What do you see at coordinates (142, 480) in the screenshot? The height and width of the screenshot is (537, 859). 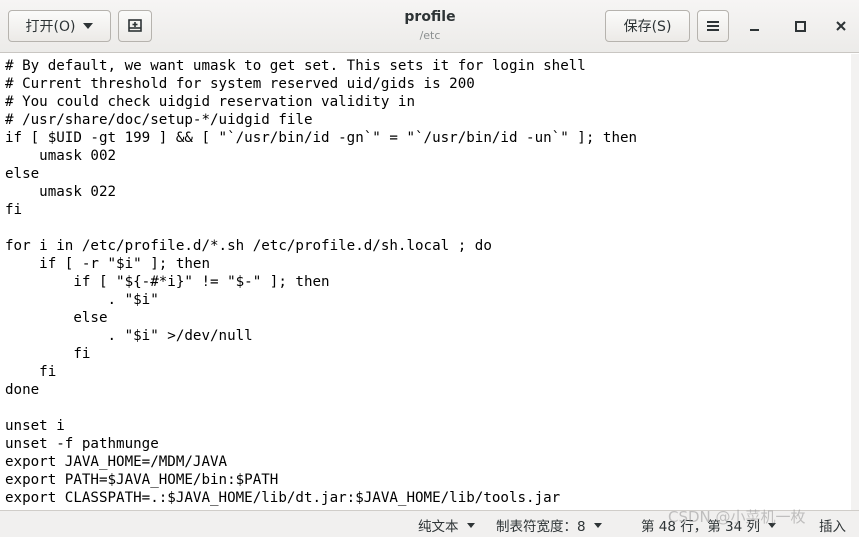 I see `code-line: export PATH=$JAVA_HOME/bin:$PATH` at bounding box center [142, 480].